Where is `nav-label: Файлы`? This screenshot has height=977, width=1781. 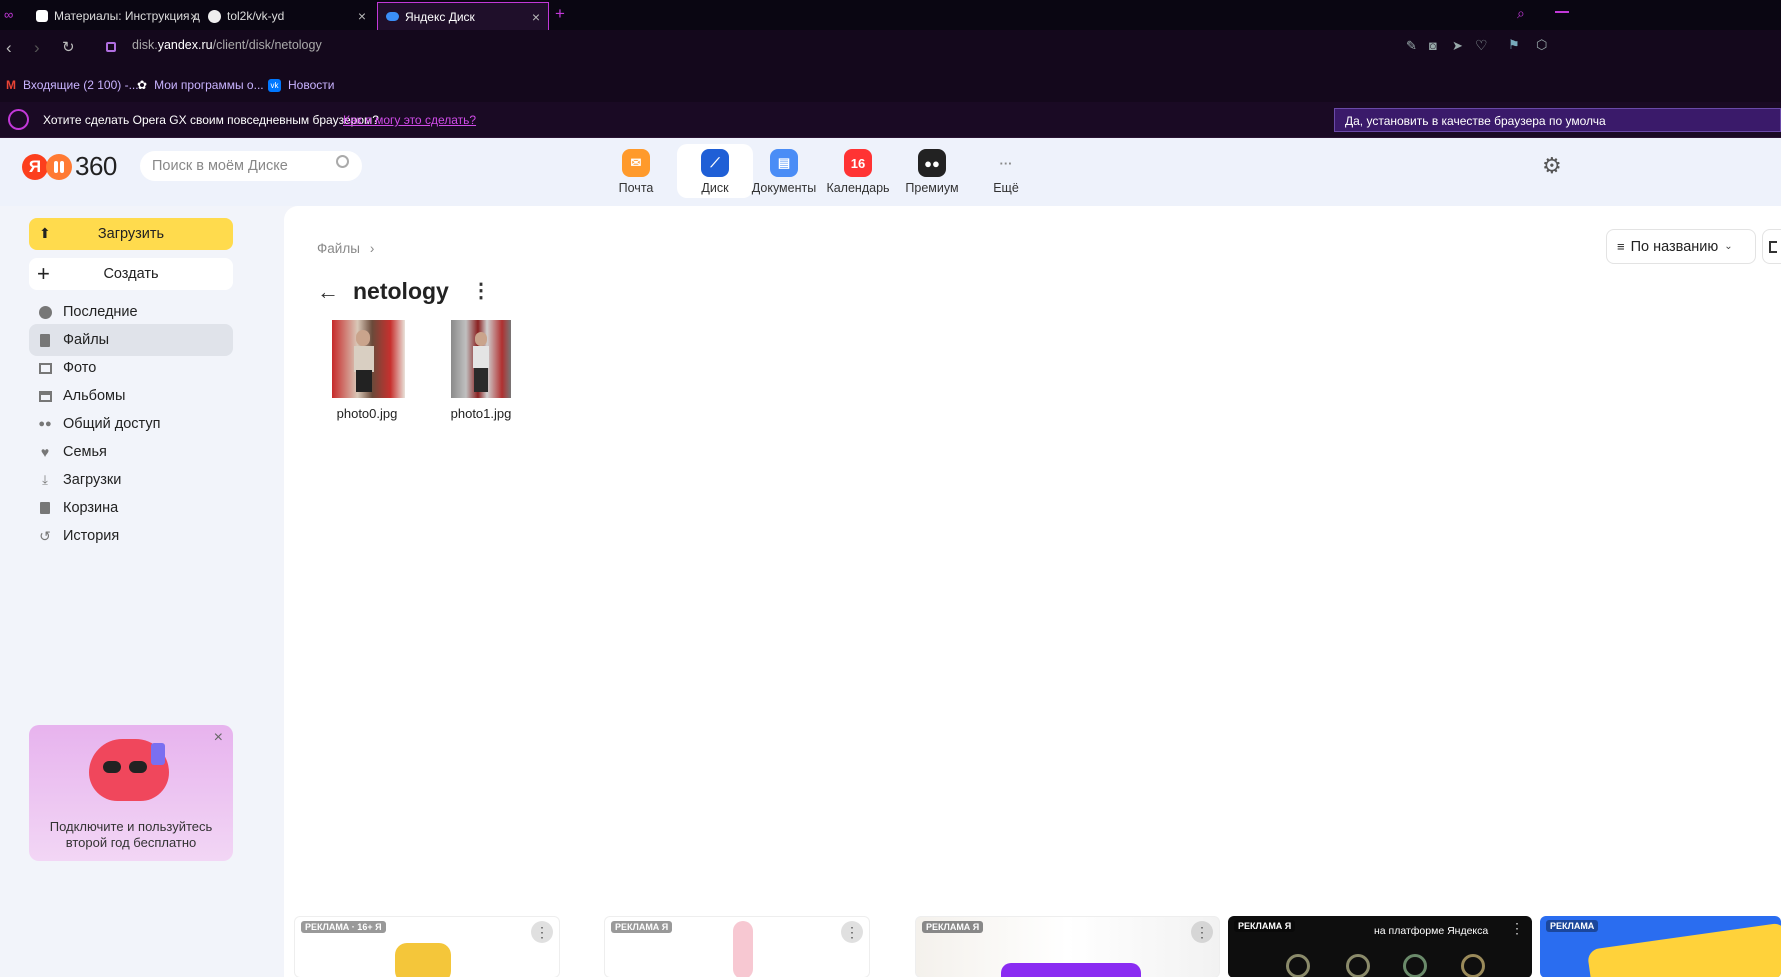 nav-label: Файлы is located at coordinates (86, 340).